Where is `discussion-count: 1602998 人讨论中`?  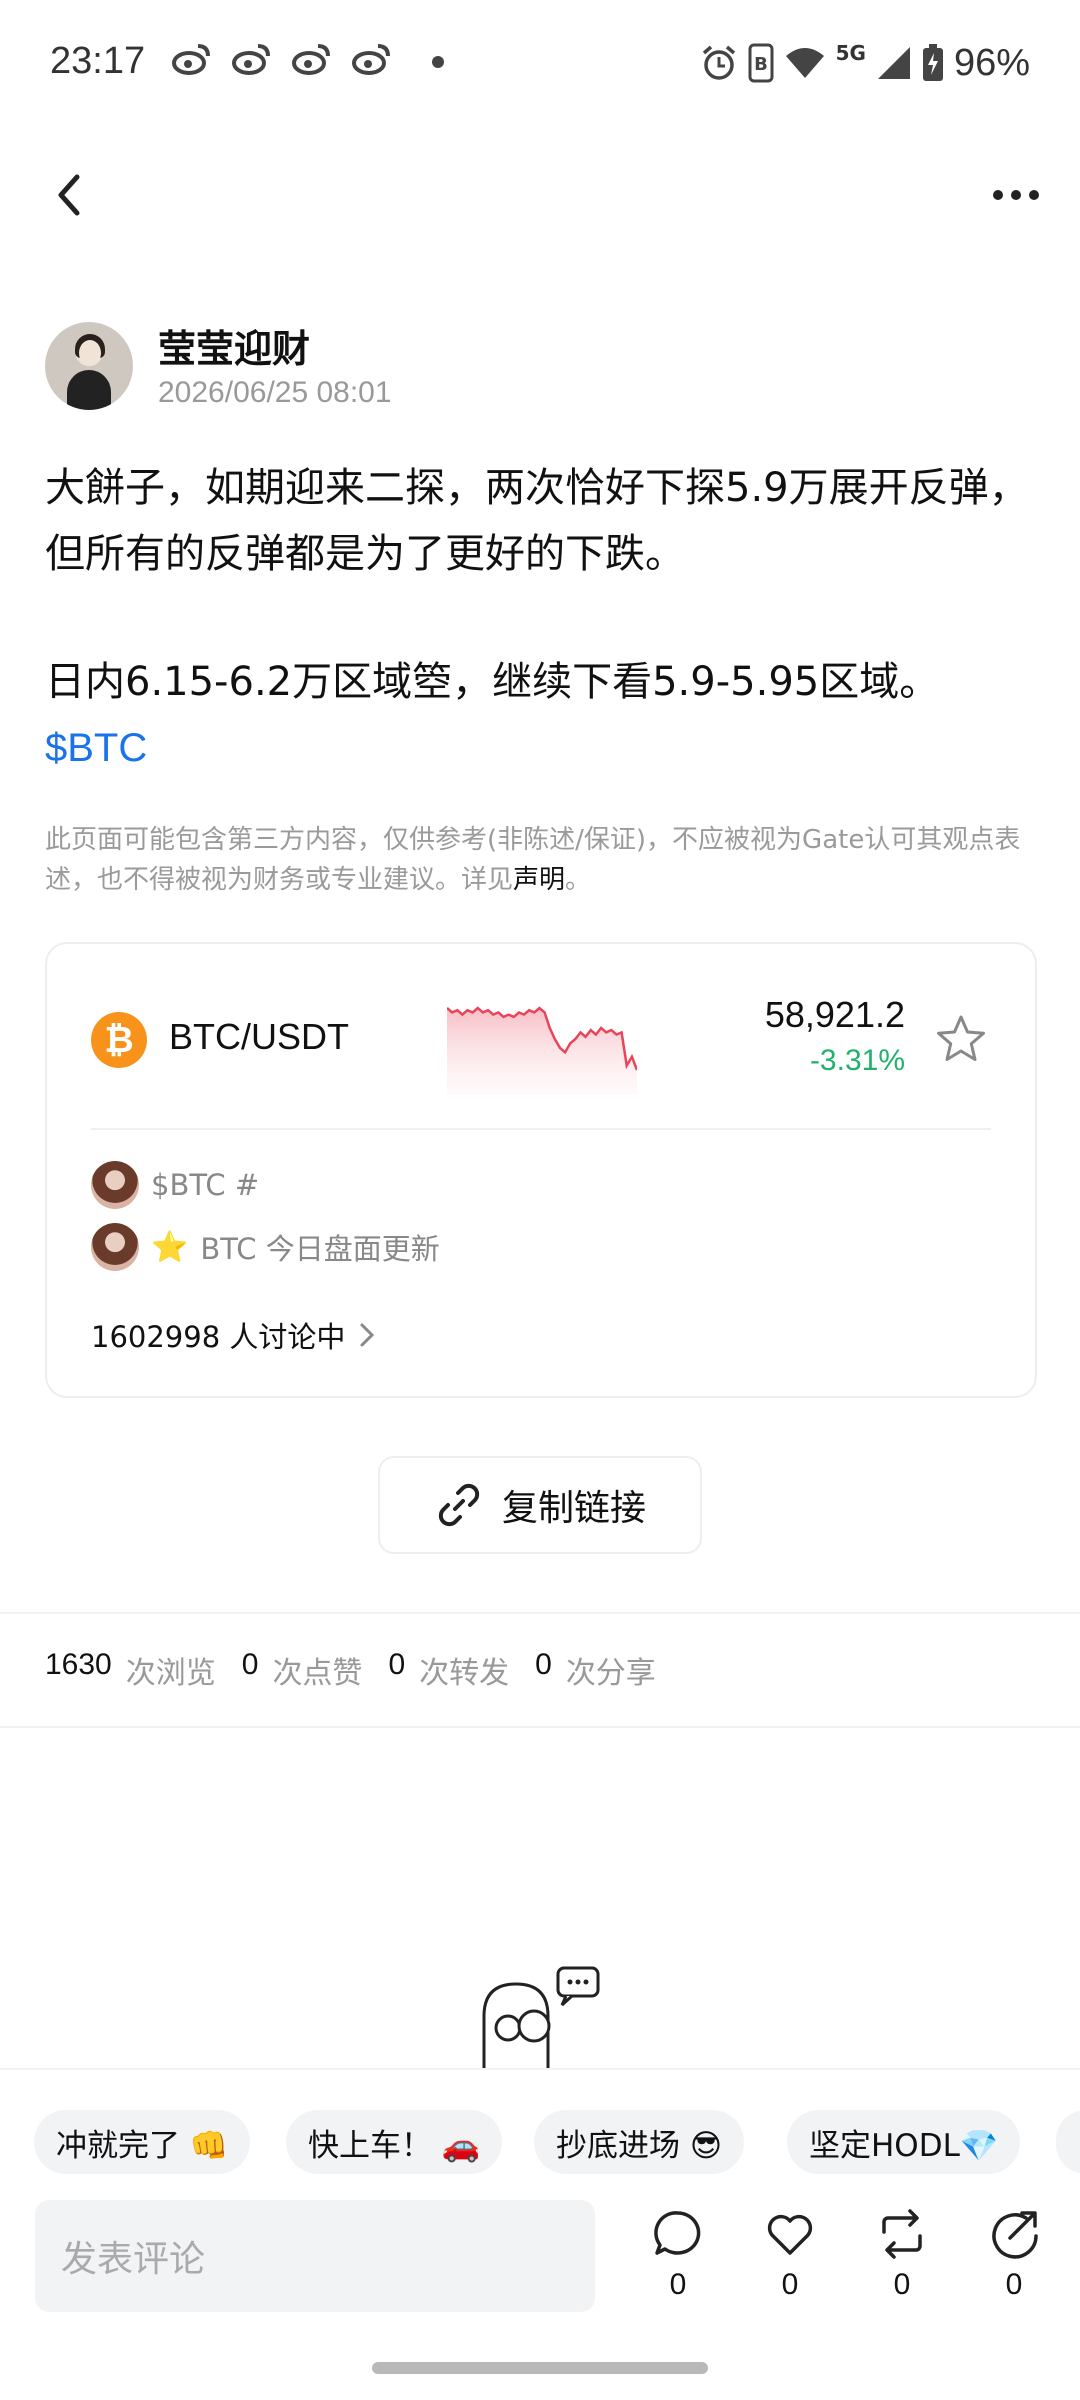 discussion-count: 1602998 人讨论中 is located at coordinates (218, 1337).